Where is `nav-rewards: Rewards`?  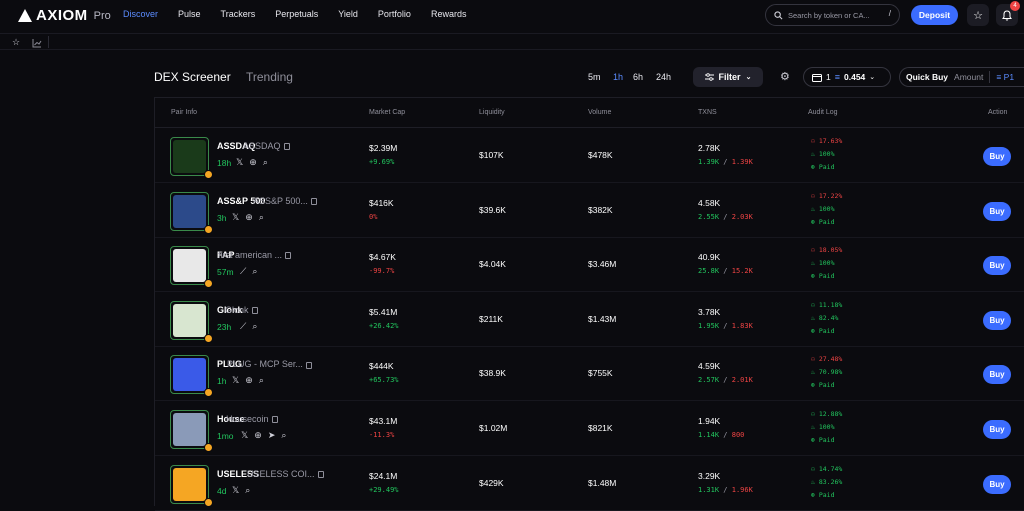
nav-rewards: Rewards is located at coordinates (449, 14).